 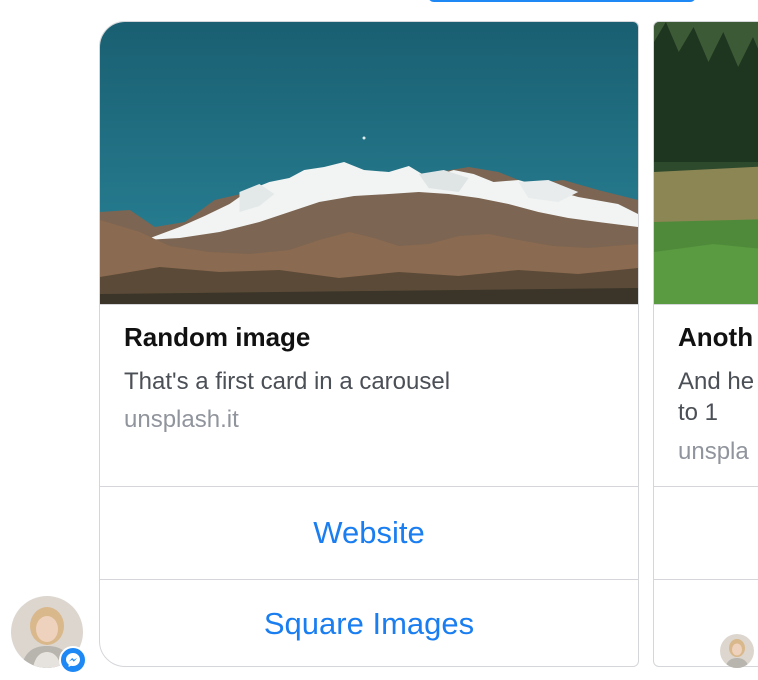 What do you see at coordinates (716, 337) in the screenshot?
I see `card-title: Anoth` at bounding box center [716, 337].